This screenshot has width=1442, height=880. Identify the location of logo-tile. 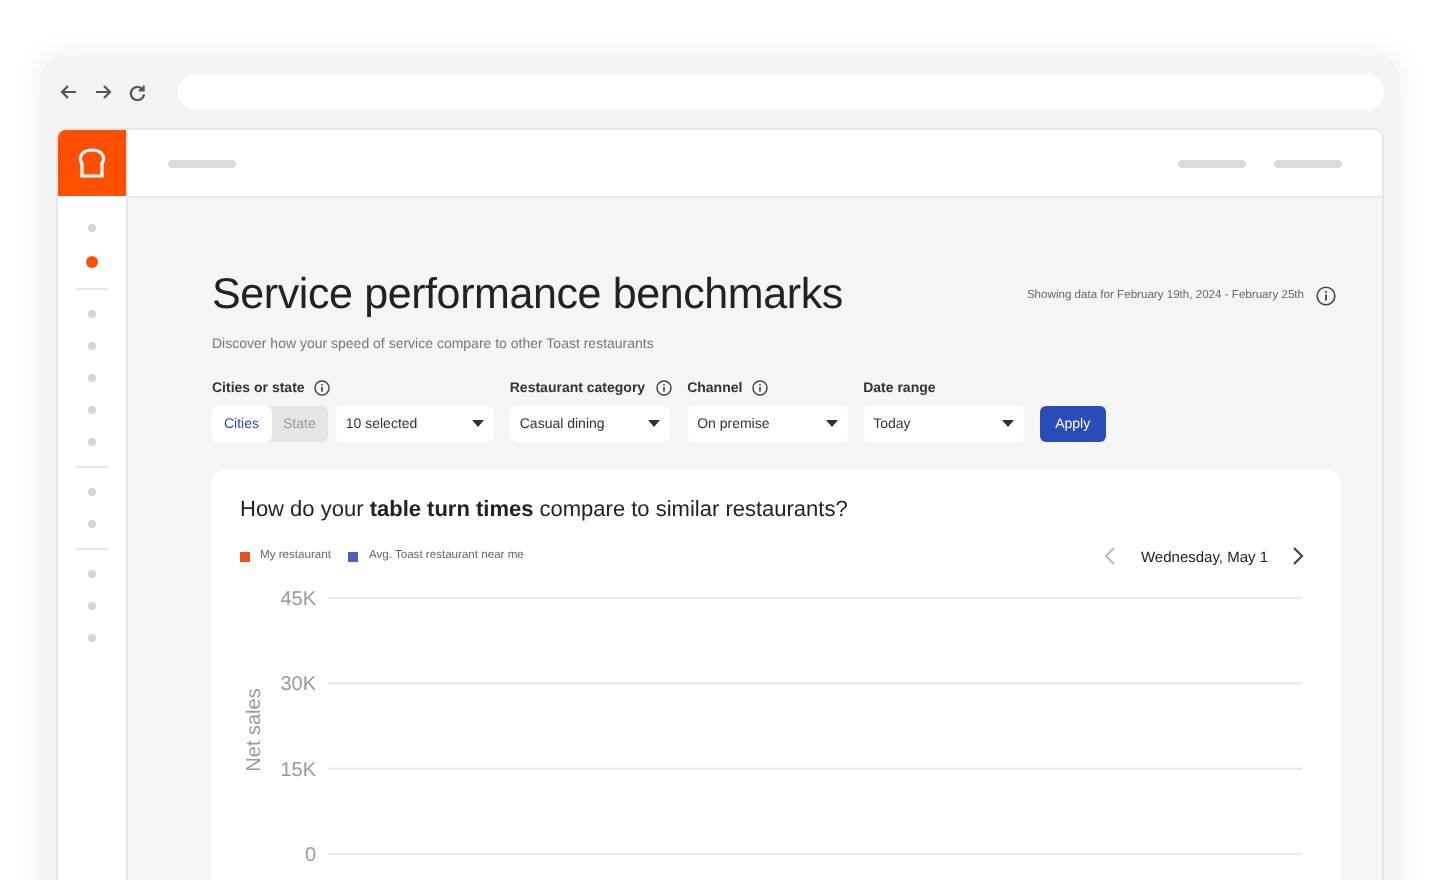
(92, 163).